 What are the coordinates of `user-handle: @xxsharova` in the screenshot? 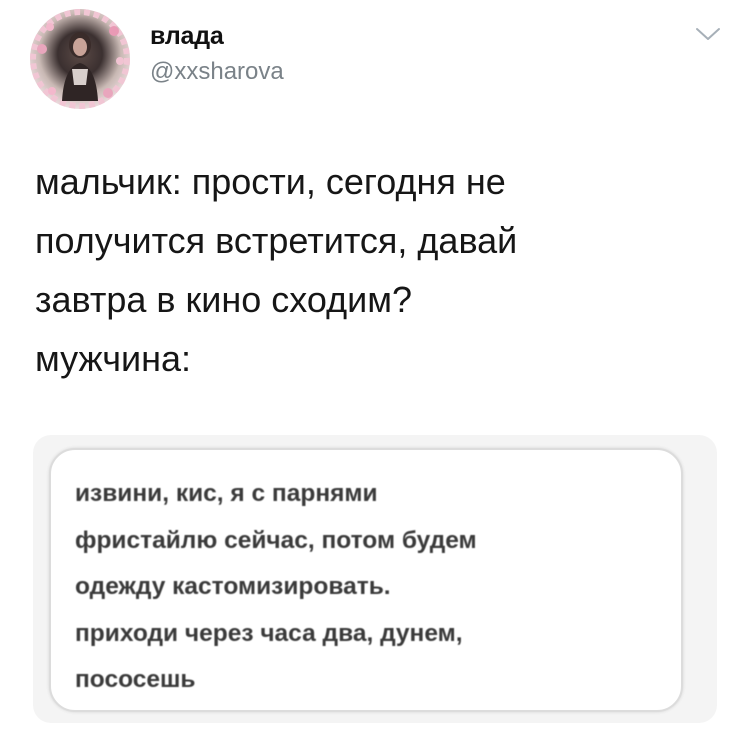 It's located at (217, 72).